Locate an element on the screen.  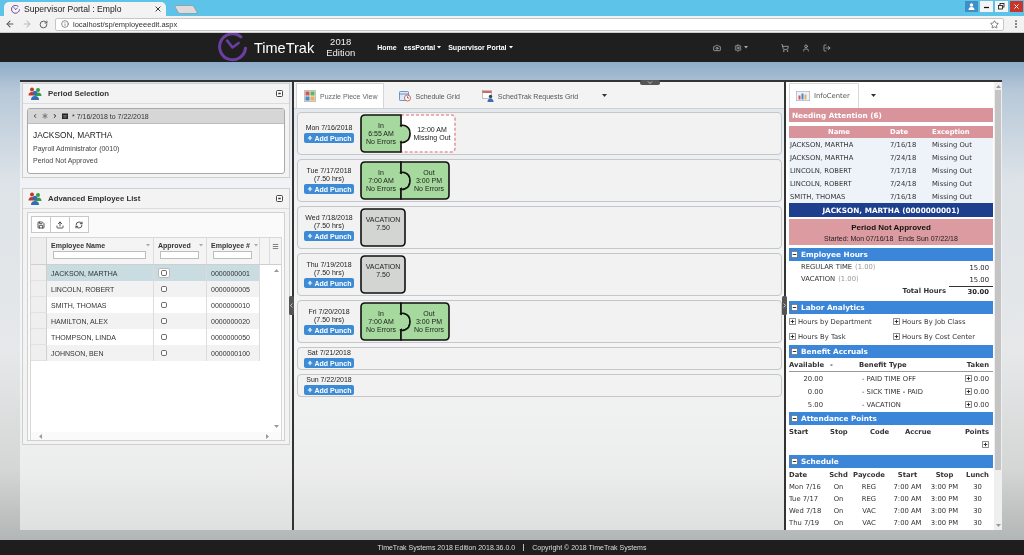
back-arrow-icon is located at coordinates (10, 24).